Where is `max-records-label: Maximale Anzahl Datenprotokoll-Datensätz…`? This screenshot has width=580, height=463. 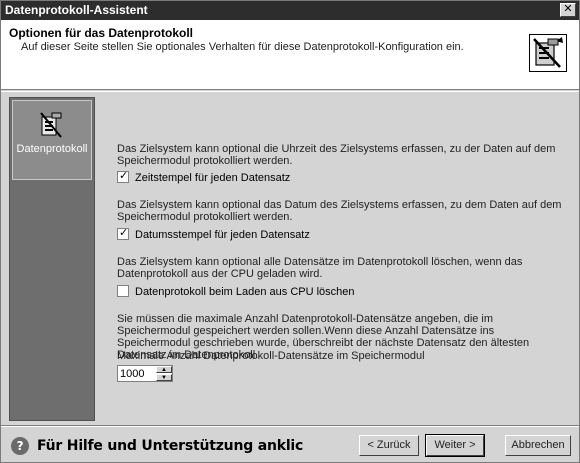
max-records-label: Maximale Anzahl Datenprotokoll-Datensätz… is located at coordinates (271, 356).